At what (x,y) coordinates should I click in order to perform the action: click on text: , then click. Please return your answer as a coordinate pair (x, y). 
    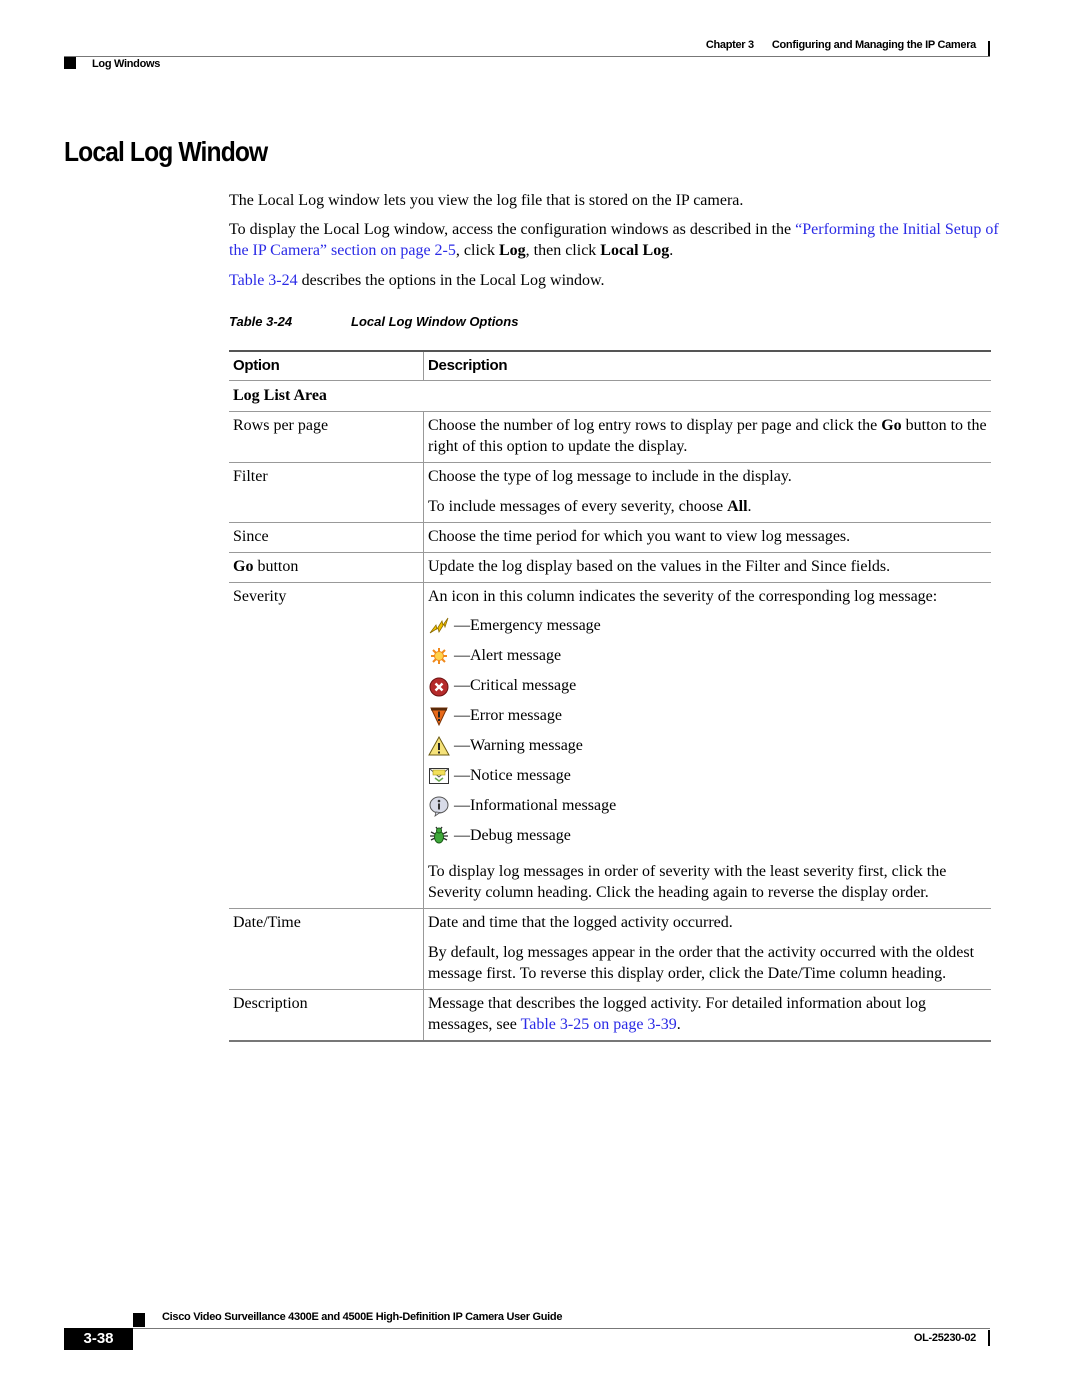
    Looking at the image, I should click on (563, 250).